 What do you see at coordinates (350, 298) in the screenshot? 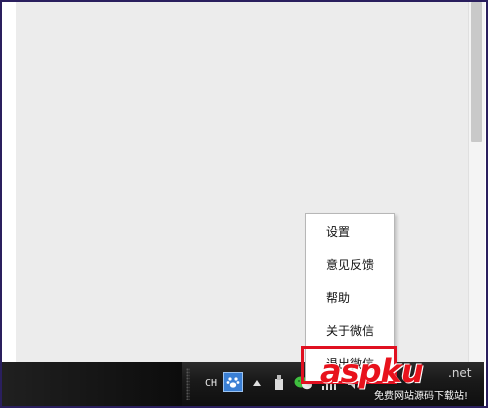
I see `menu-item-help: 帮助` at bounding box center [350, 298].